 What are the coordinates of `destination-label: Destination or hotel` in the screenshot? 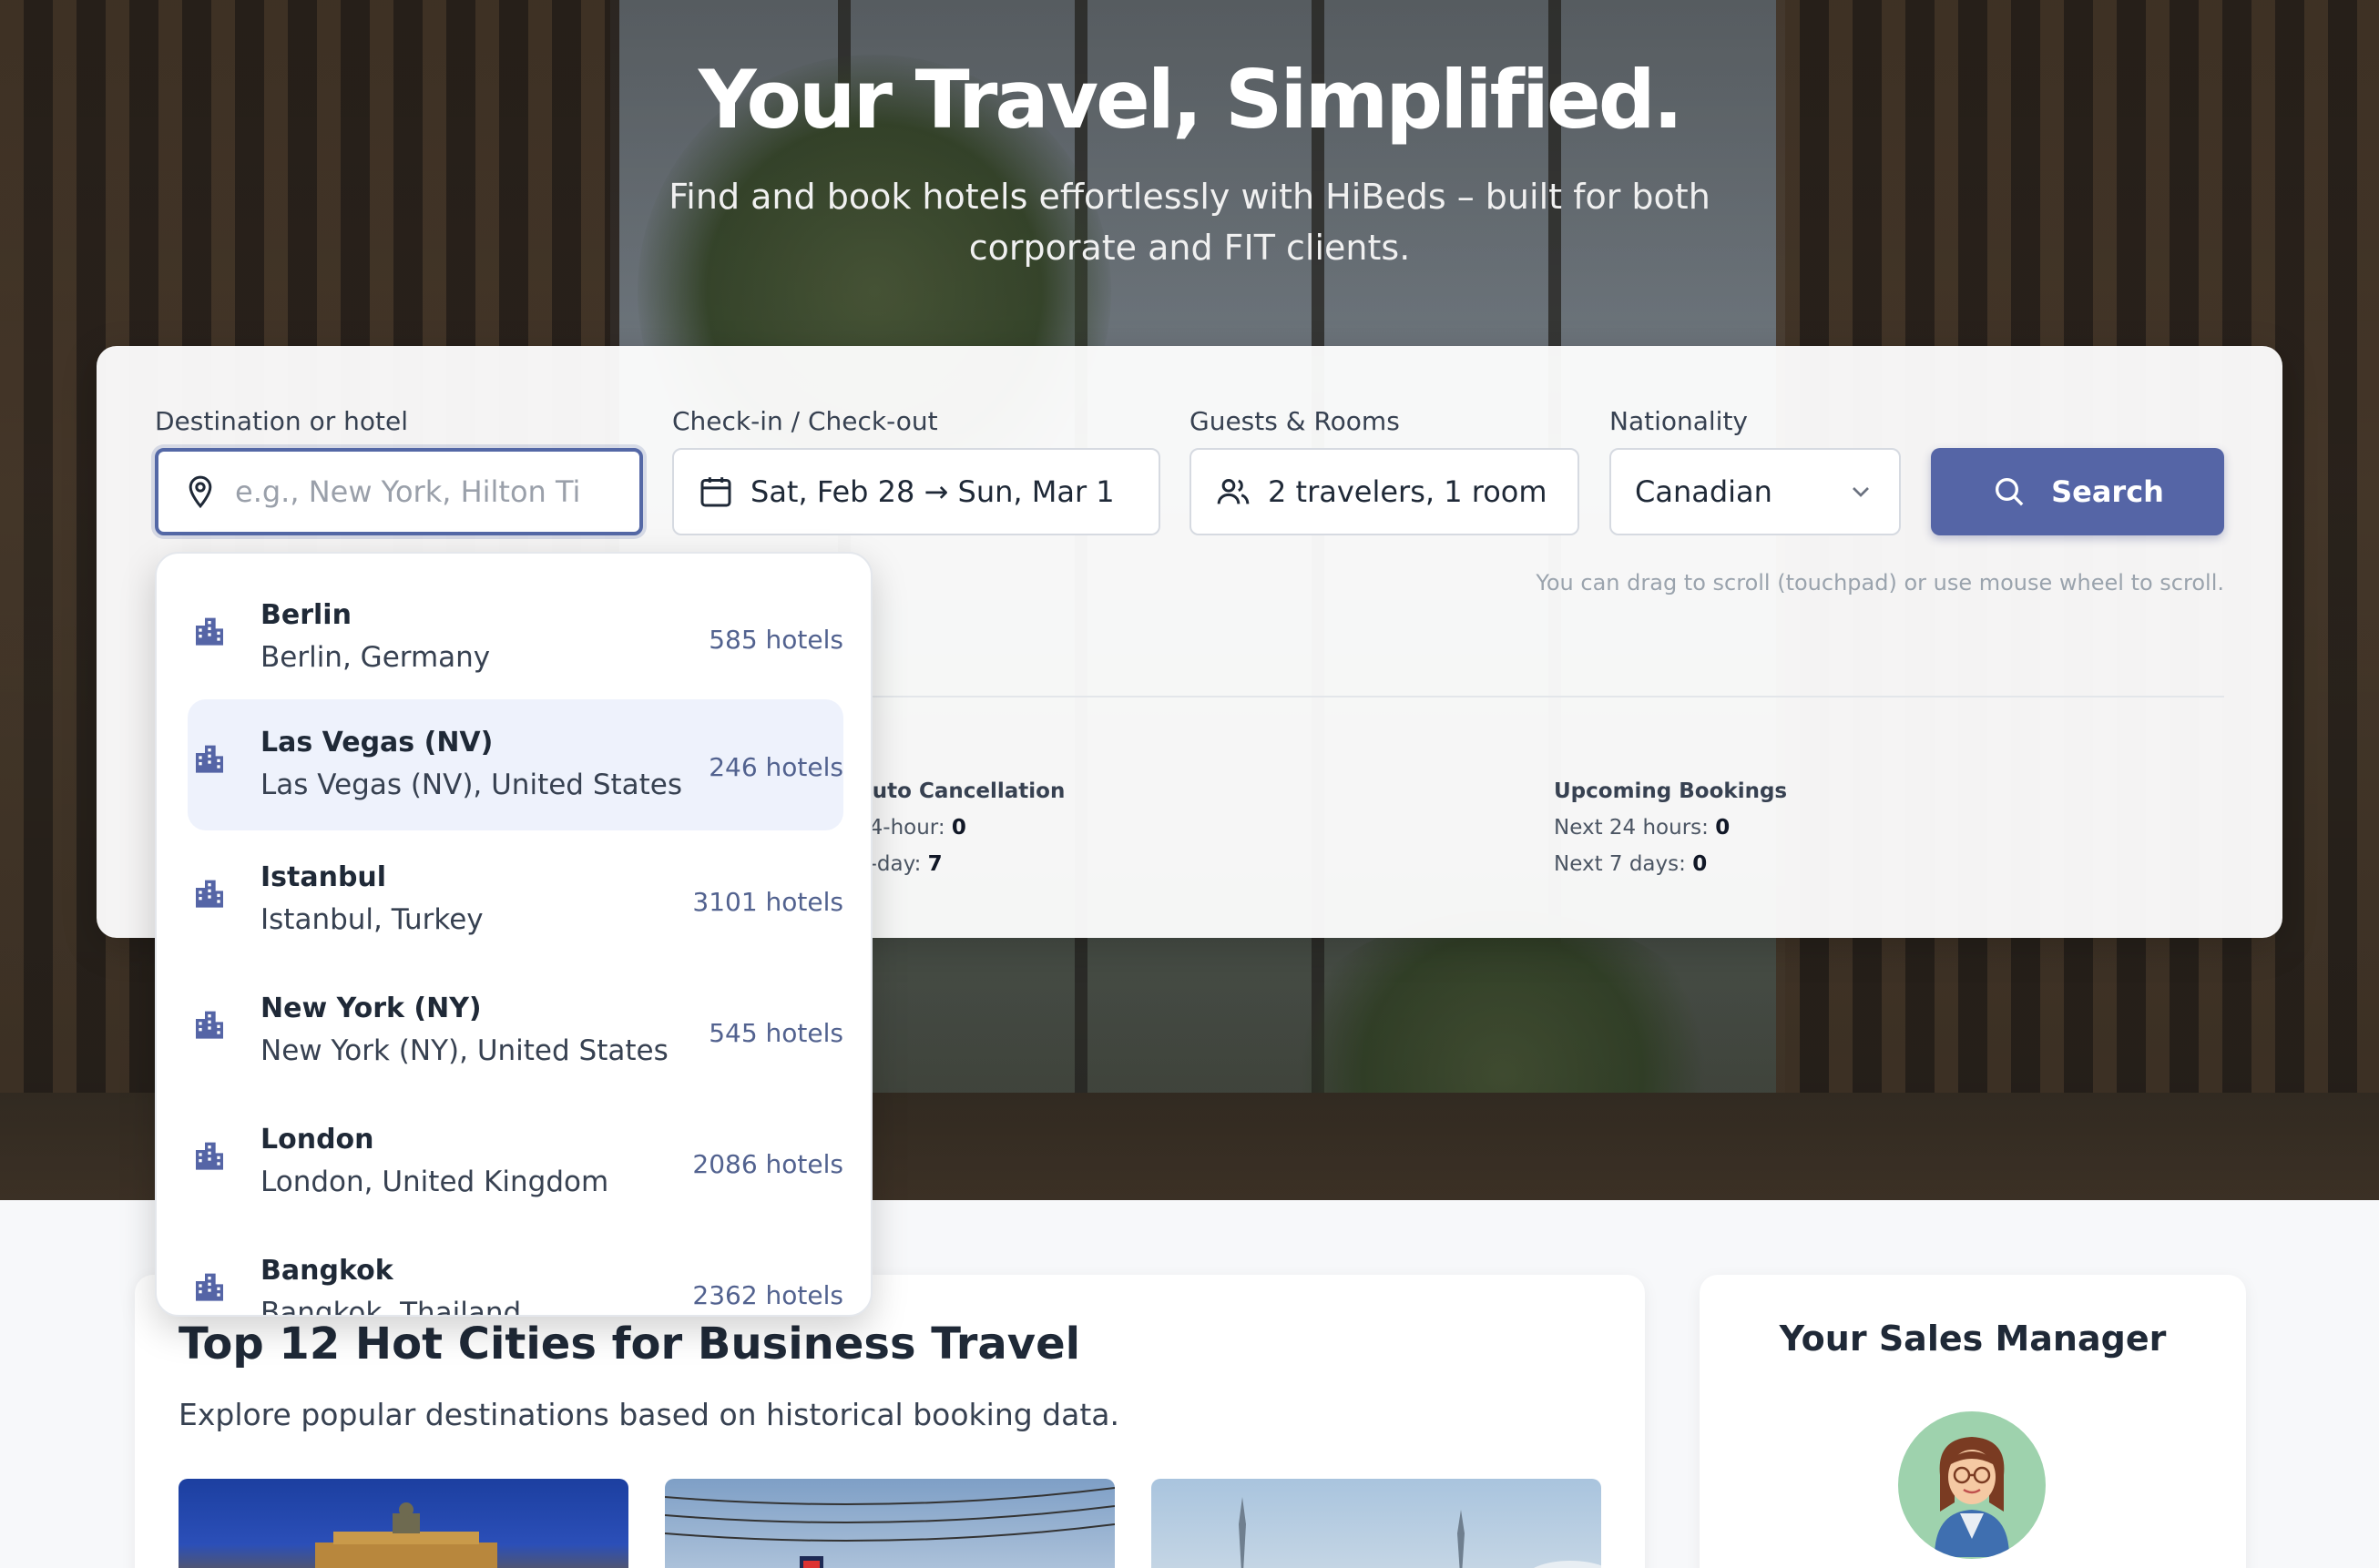 It's located at (281, 421).